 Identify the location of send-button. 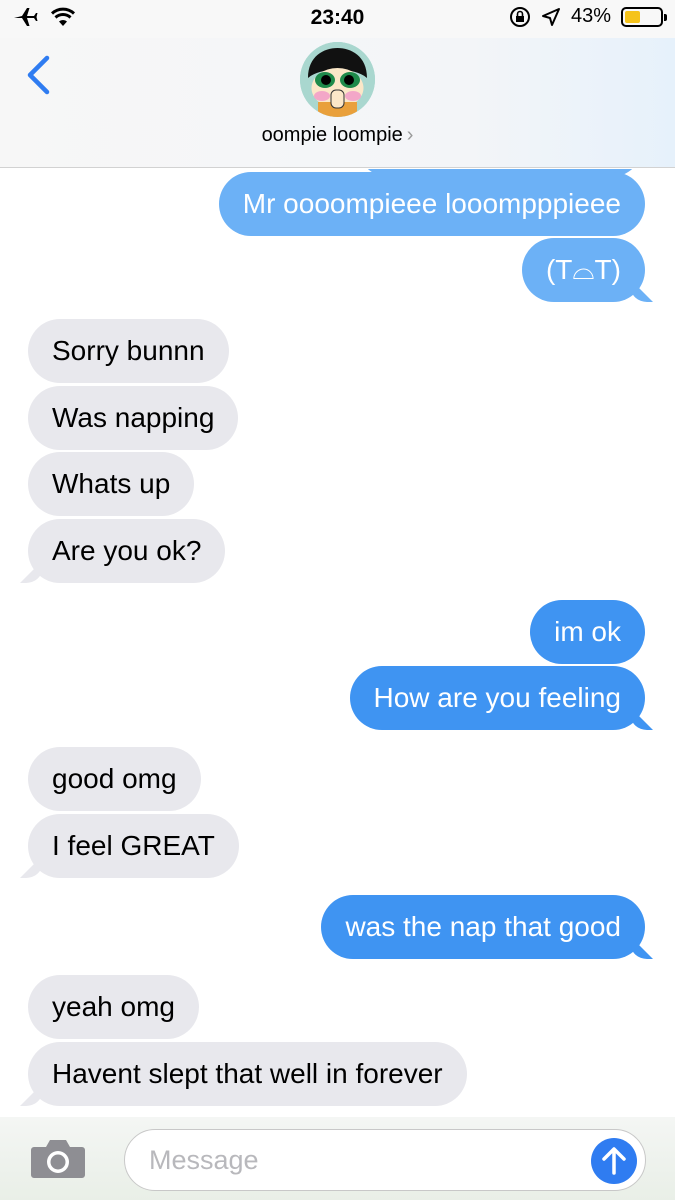
(614, 1161).